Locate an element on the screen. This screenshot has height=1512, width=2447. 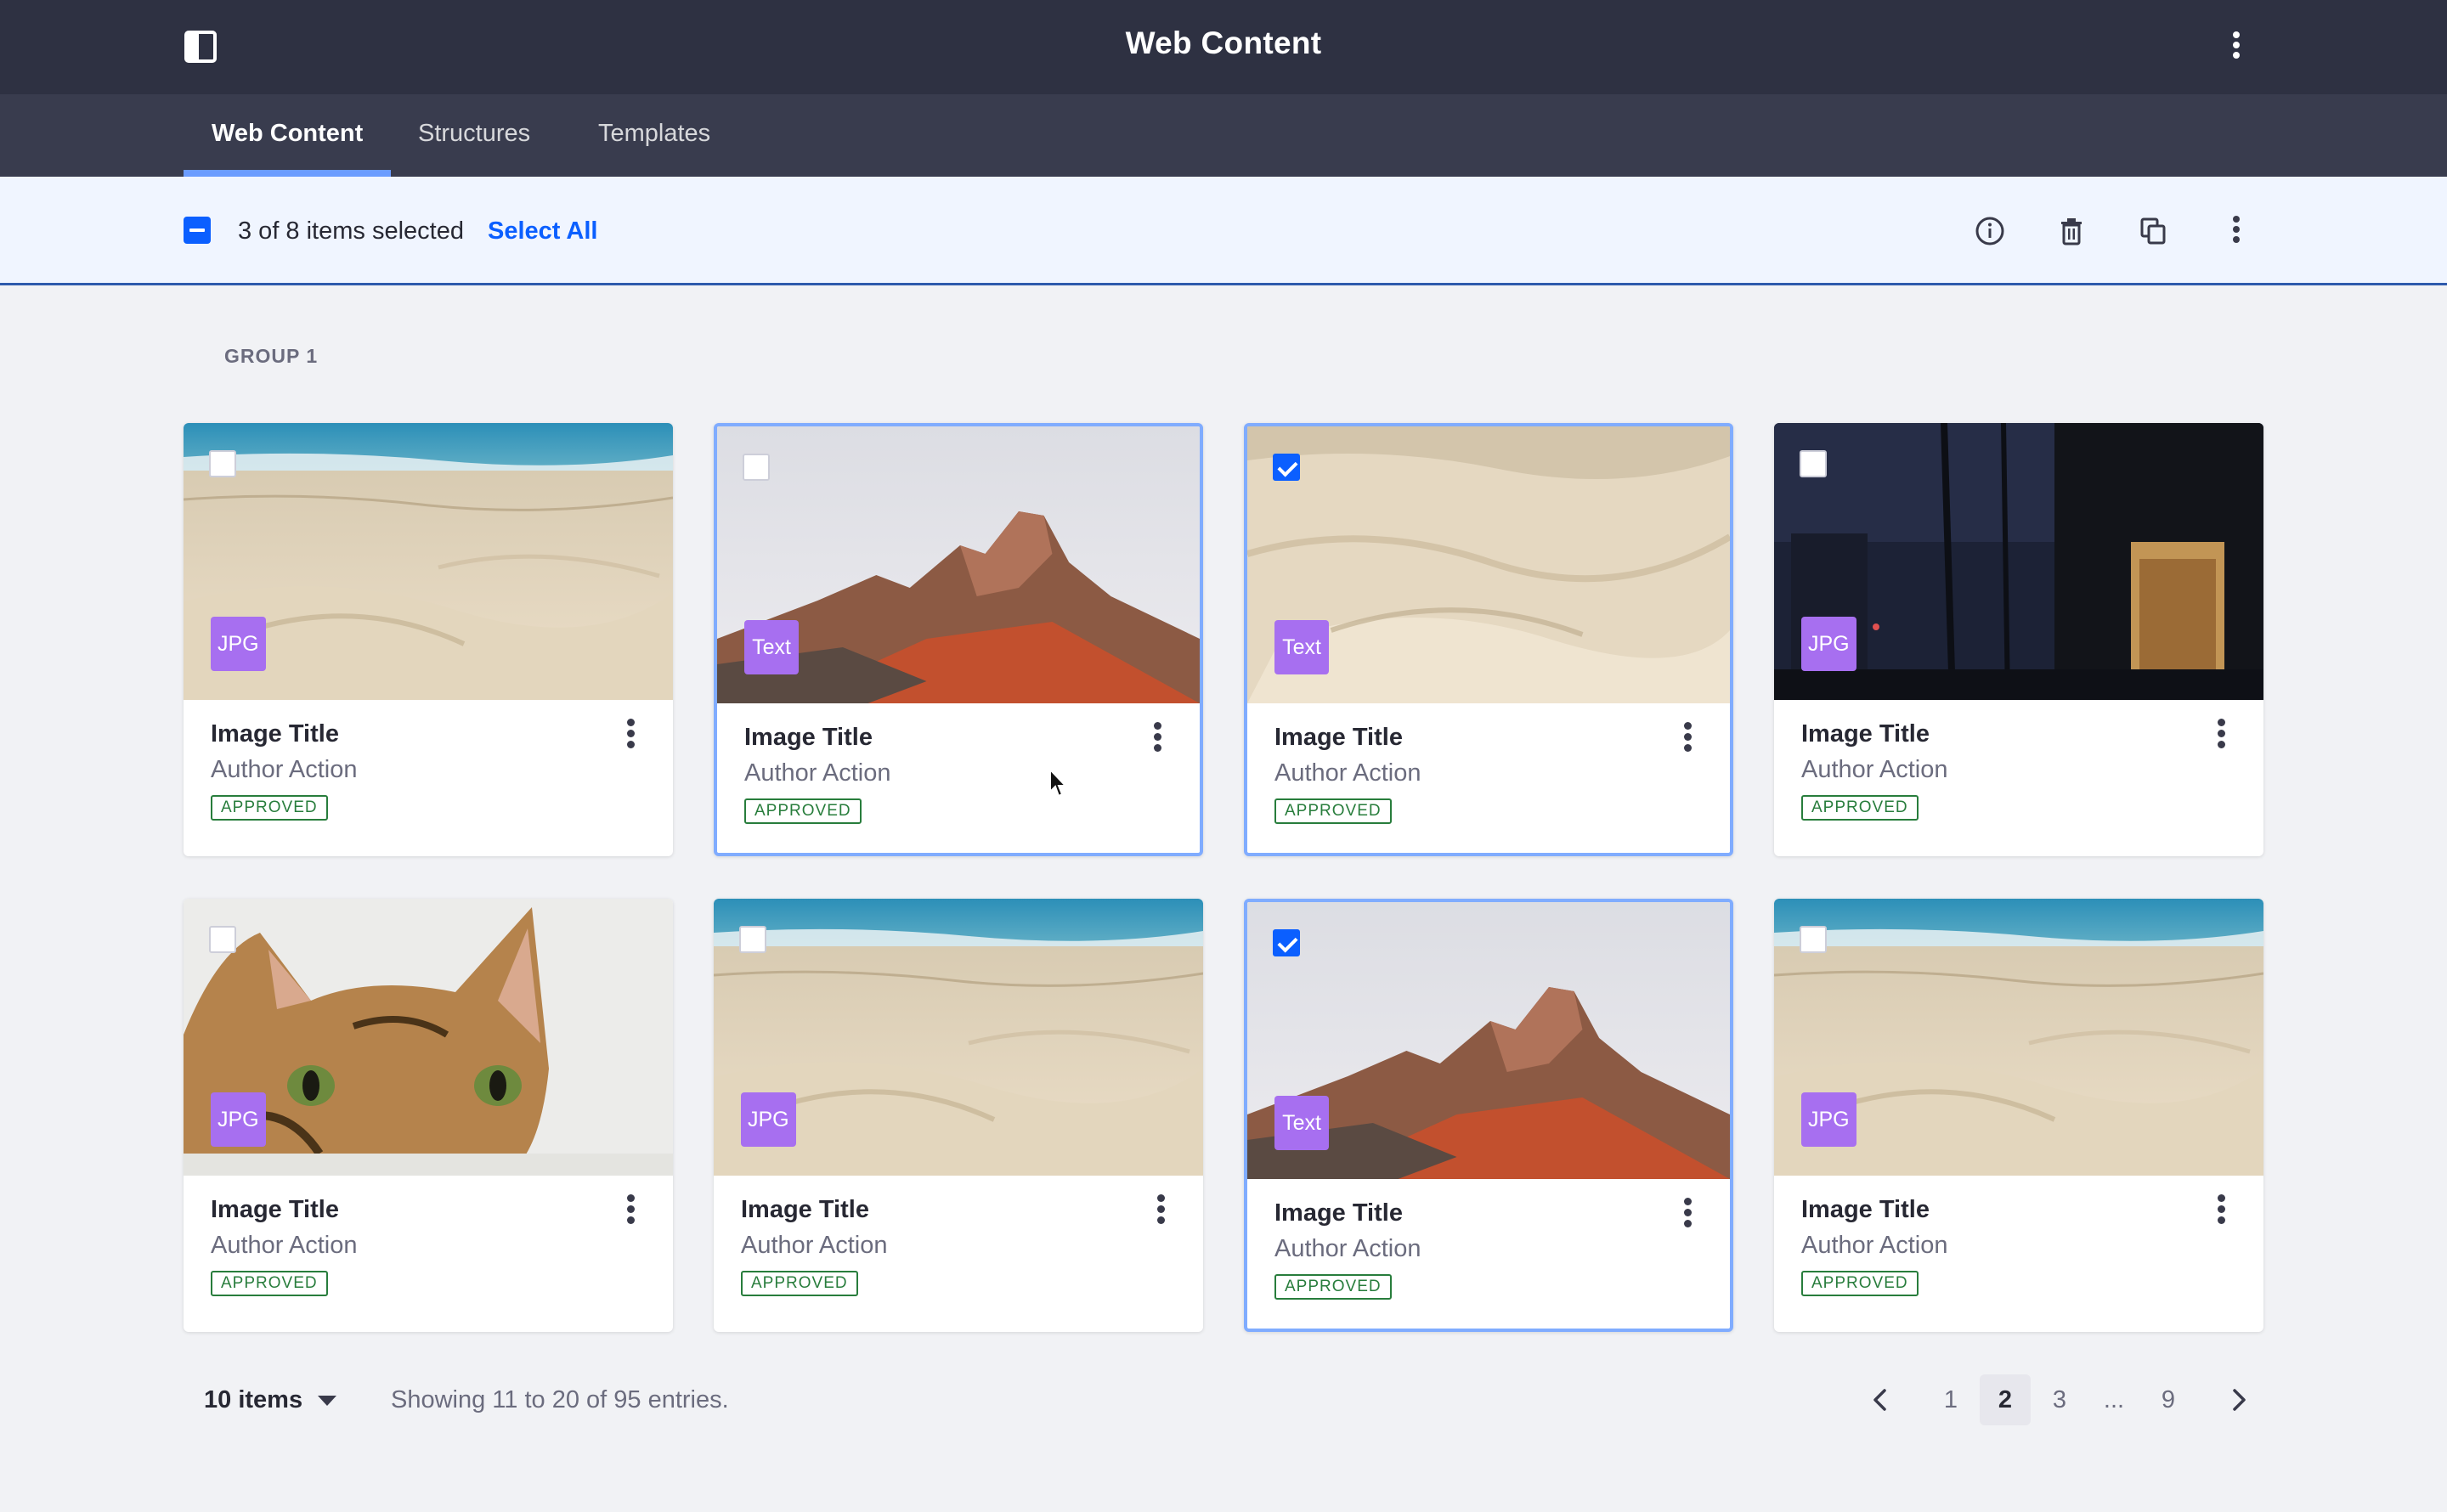
tab-templates: Templates is located at coordinates (654, 134).